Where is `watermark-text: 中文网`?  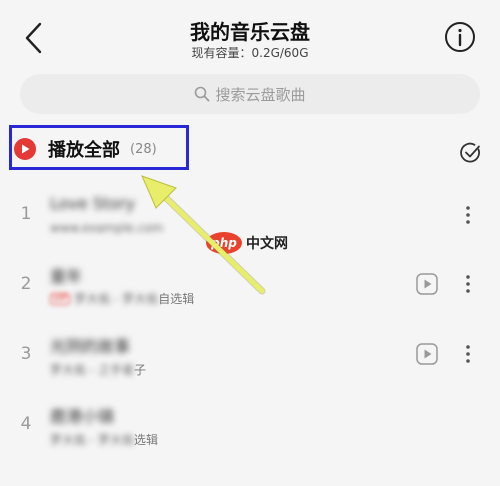
watermark-text: 中文网 is located at coordinates (267, 244).